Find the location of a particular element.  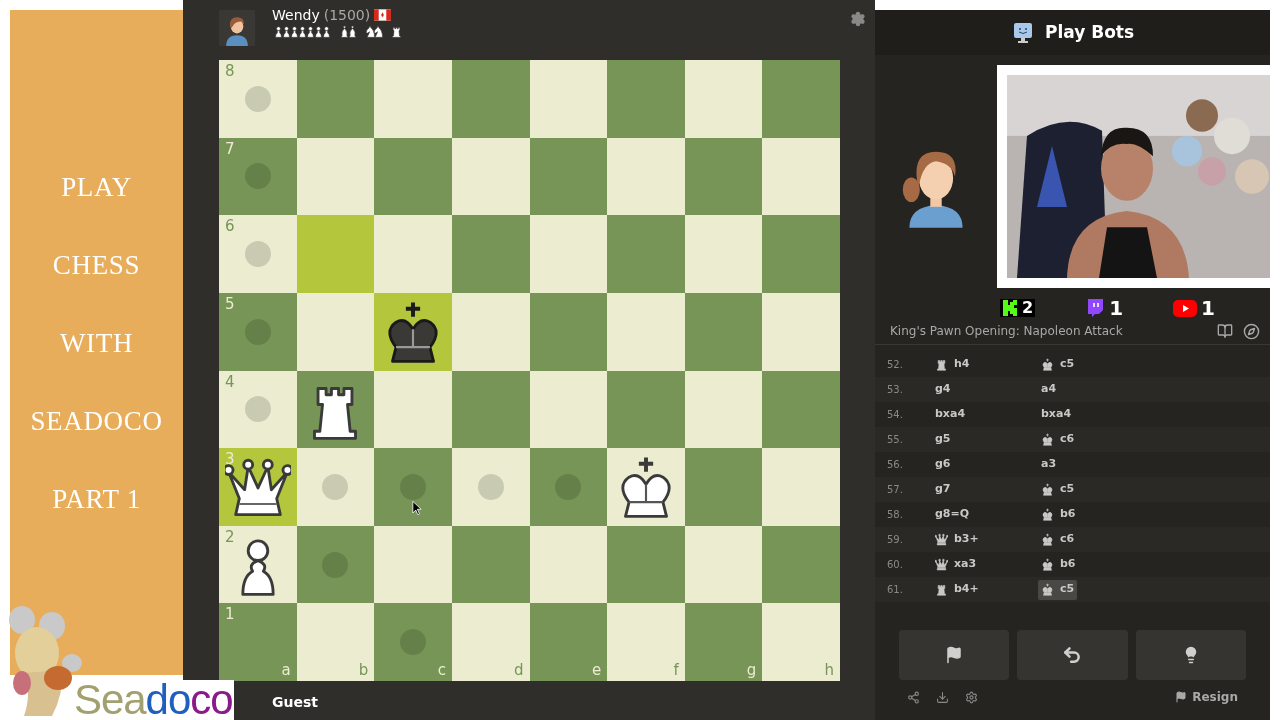

flag-button is located at coordinates (954, 655).